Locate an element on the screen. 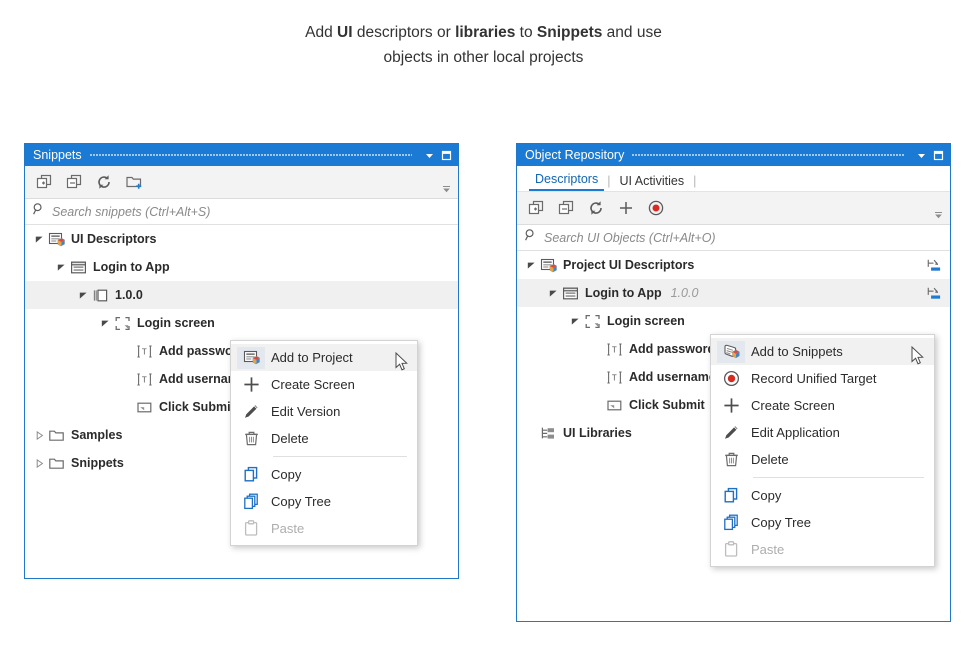 The image size is (967, 650). object-repository-restore-window-button is located at coordinates (938, 155).